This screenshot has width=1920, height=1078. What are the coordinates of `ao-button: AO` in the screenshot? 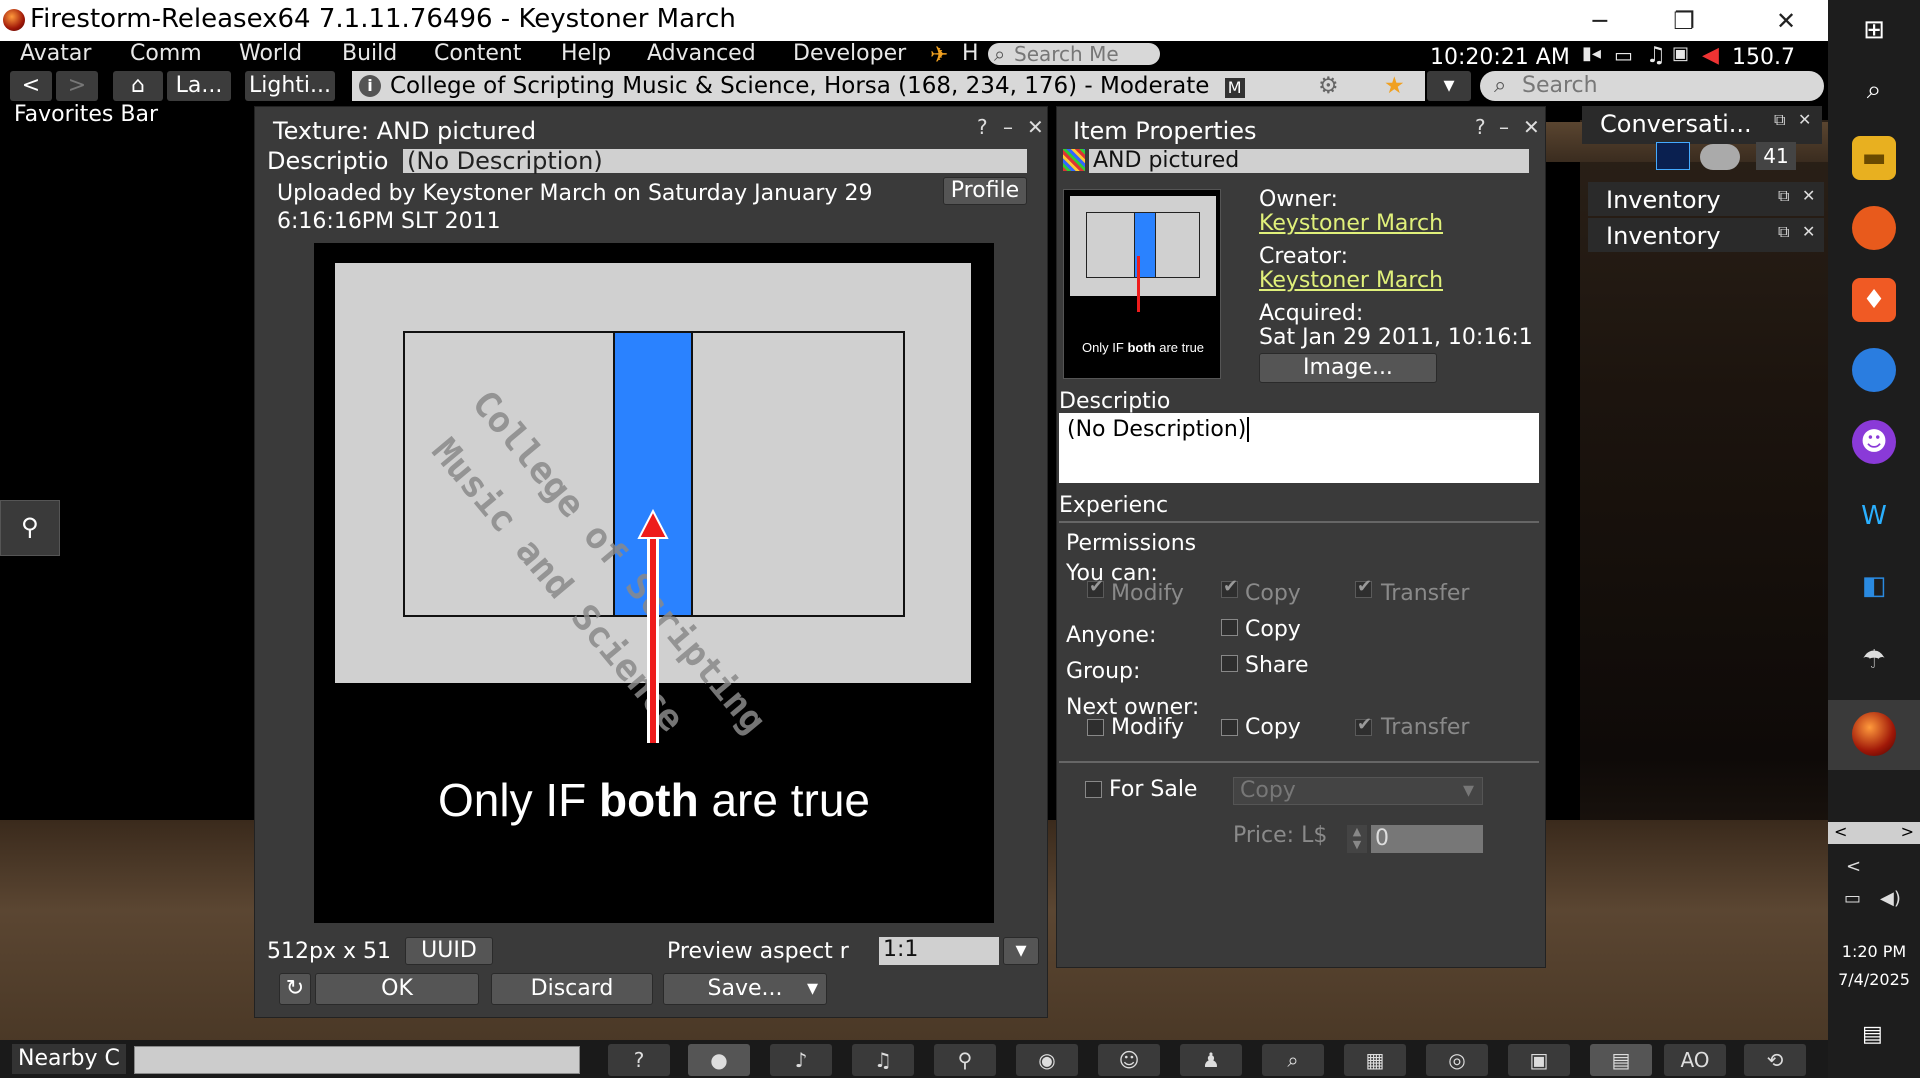 It's located at (1695, 1060).